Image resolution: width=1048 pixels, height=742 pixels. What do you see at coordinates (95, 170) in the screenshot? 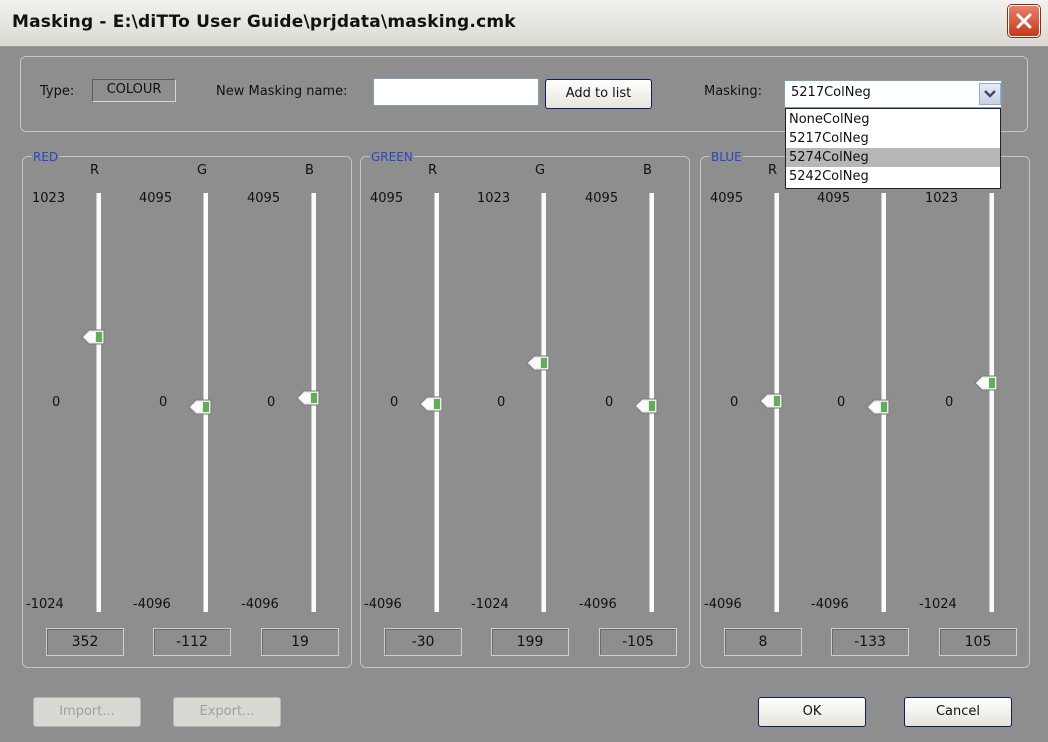
I see `slider-red-r-channel-label: R` at bounding box center [95, 170].